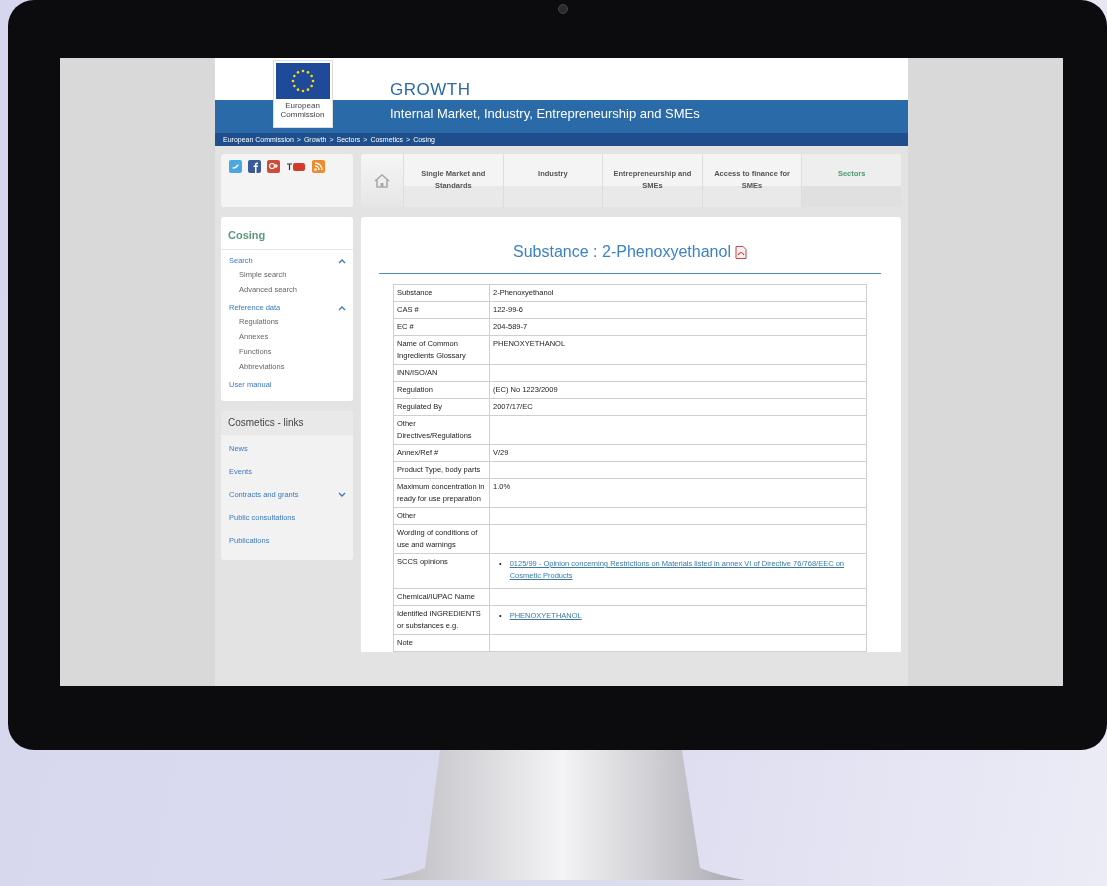 The height and width of the screenshot is (886, 1107). Describe the element at coordinates (287, 423) in the screenshot. I see `panel-title: Cosmetics - links` at that location.